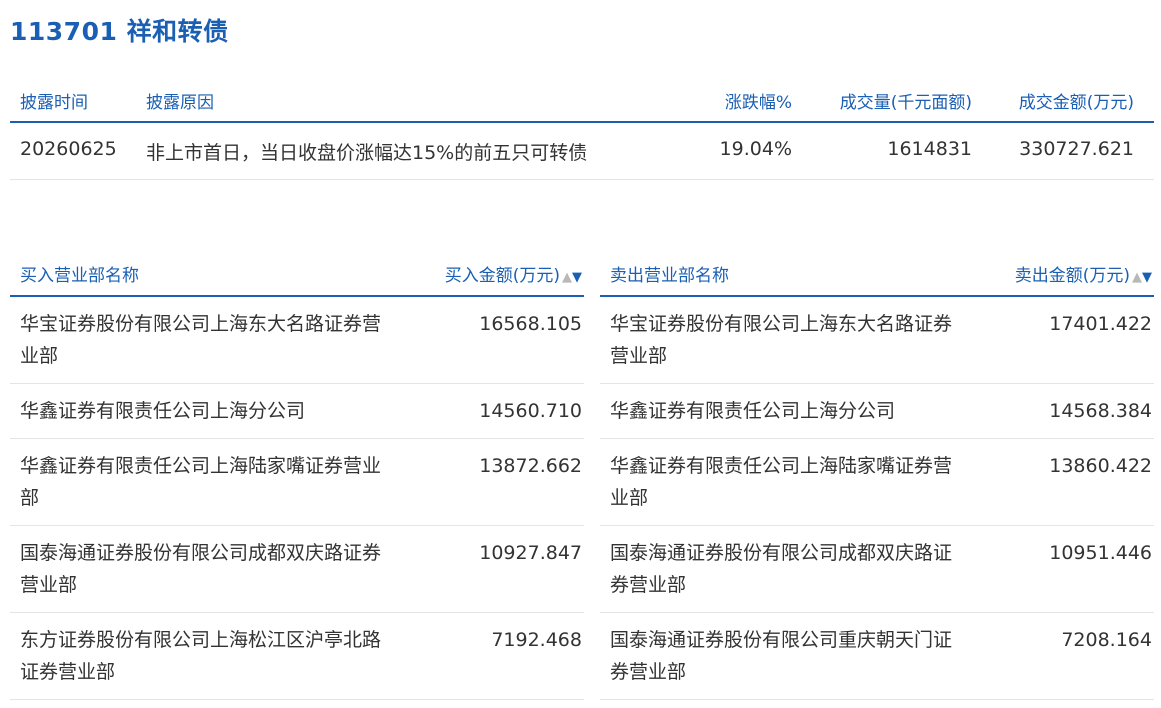  I want to click on buy-row: 东方证券股份有限公司上海松江区沪亭北路证券营业部 7192.468, so click(297, 656).